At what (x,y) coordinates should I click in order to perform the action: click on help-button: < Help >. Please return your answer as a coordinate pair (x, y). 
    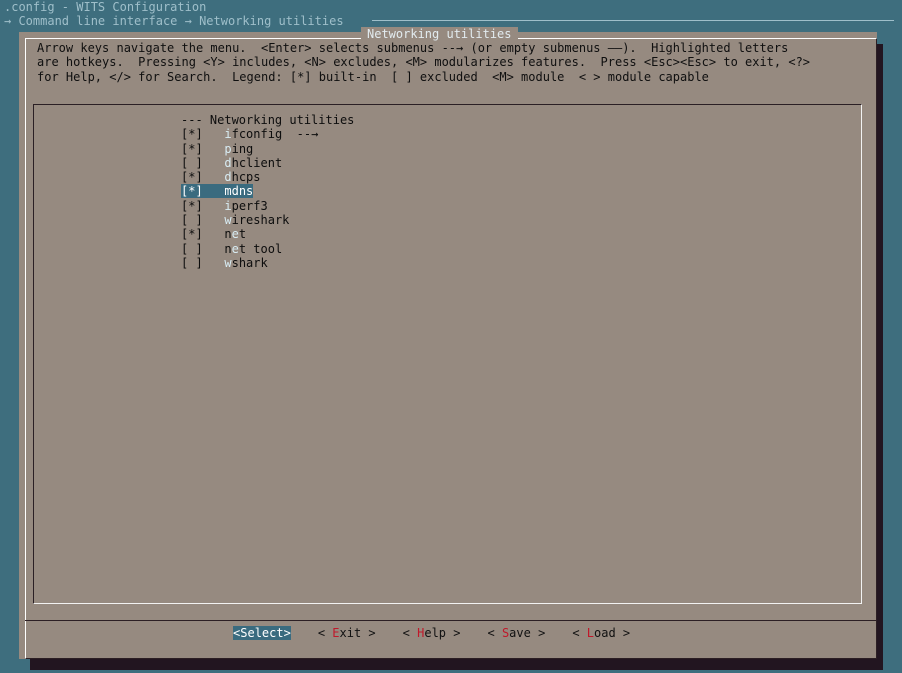
    Looking at the image, I should click on (432, 633).